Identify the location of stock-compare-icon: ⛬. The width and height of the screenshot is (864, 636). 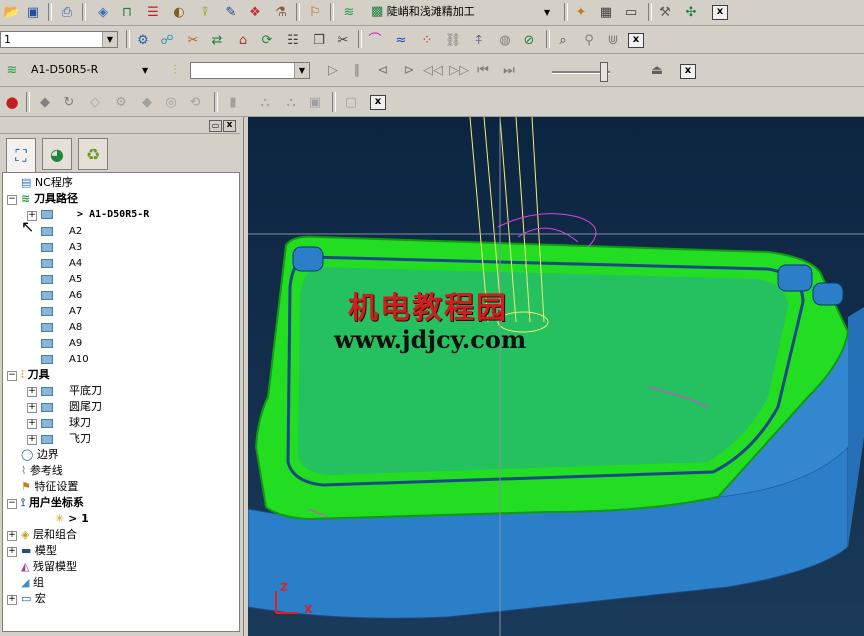
(291, 102).